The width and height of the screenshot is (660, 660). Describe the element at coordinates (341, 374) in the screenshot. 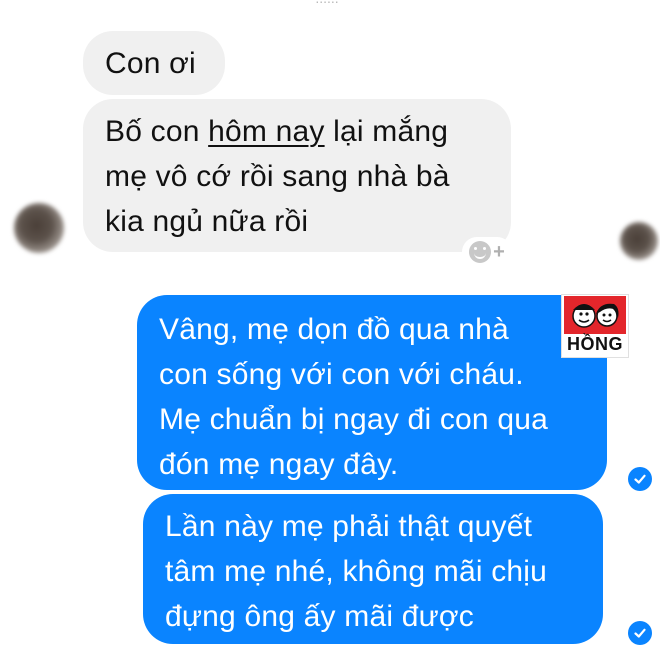

I see `message-line-2: con sống với con với cháu.` at that location.